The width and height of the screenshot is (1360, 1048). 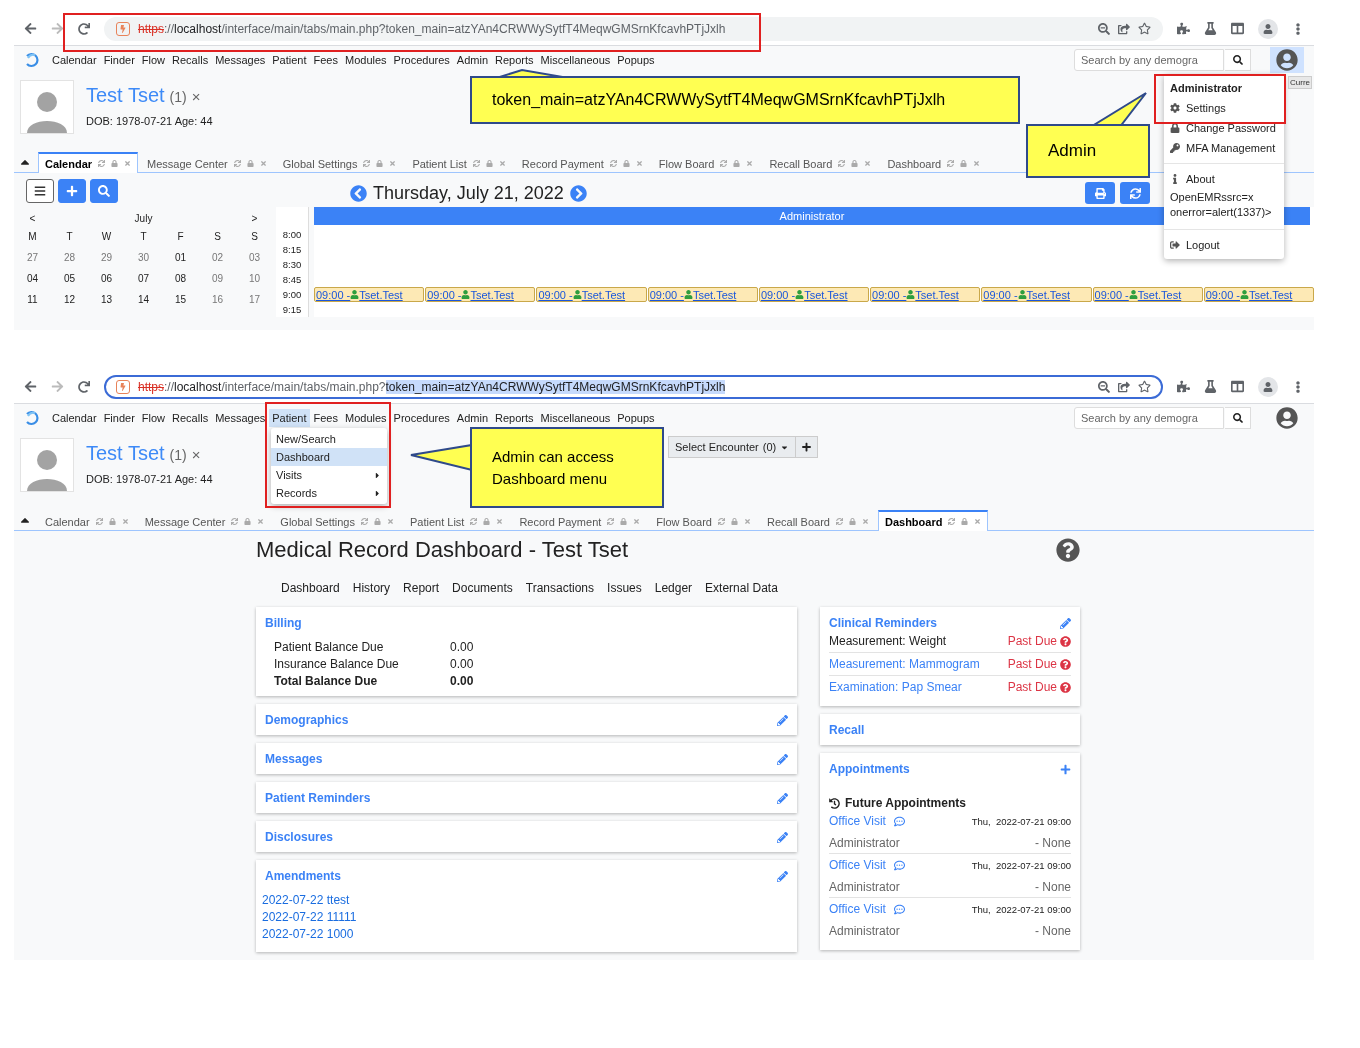 I want to click on previous-day-icon, so click(x=358, y=193).